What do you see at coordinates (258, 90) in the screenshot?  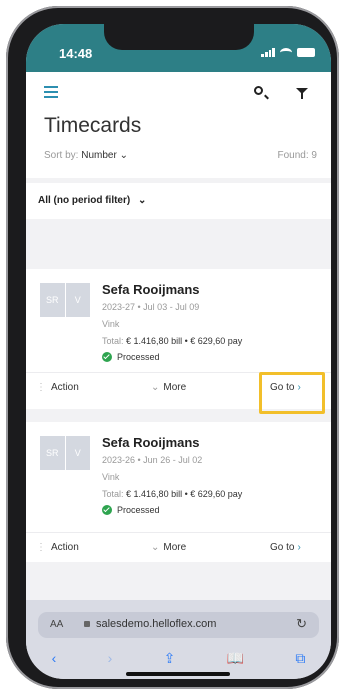 I see `search-icon` at bounding box center [258, 90].